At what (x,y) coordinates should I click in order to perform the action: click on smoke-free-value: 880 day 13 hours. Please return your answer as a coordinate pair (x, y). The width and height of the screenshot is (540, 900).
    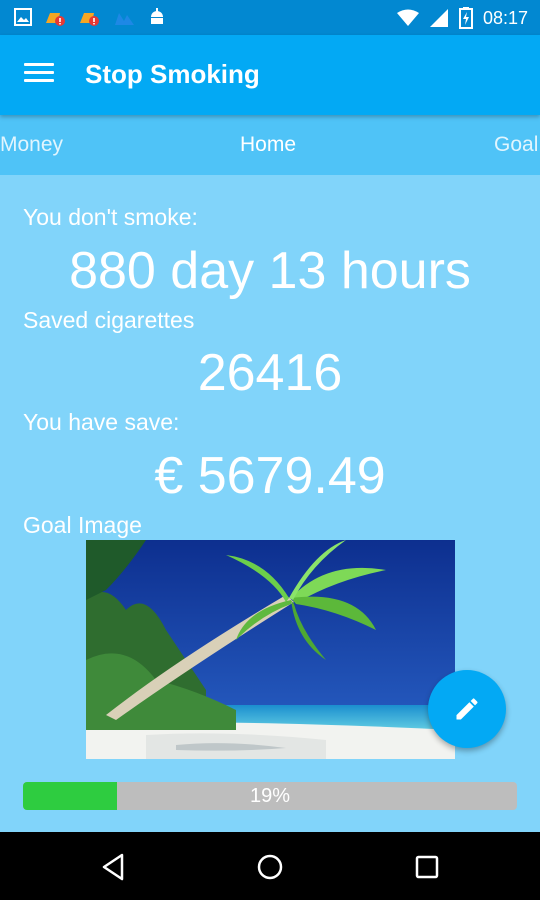
    Looking at the image, I should click on (270, 271).